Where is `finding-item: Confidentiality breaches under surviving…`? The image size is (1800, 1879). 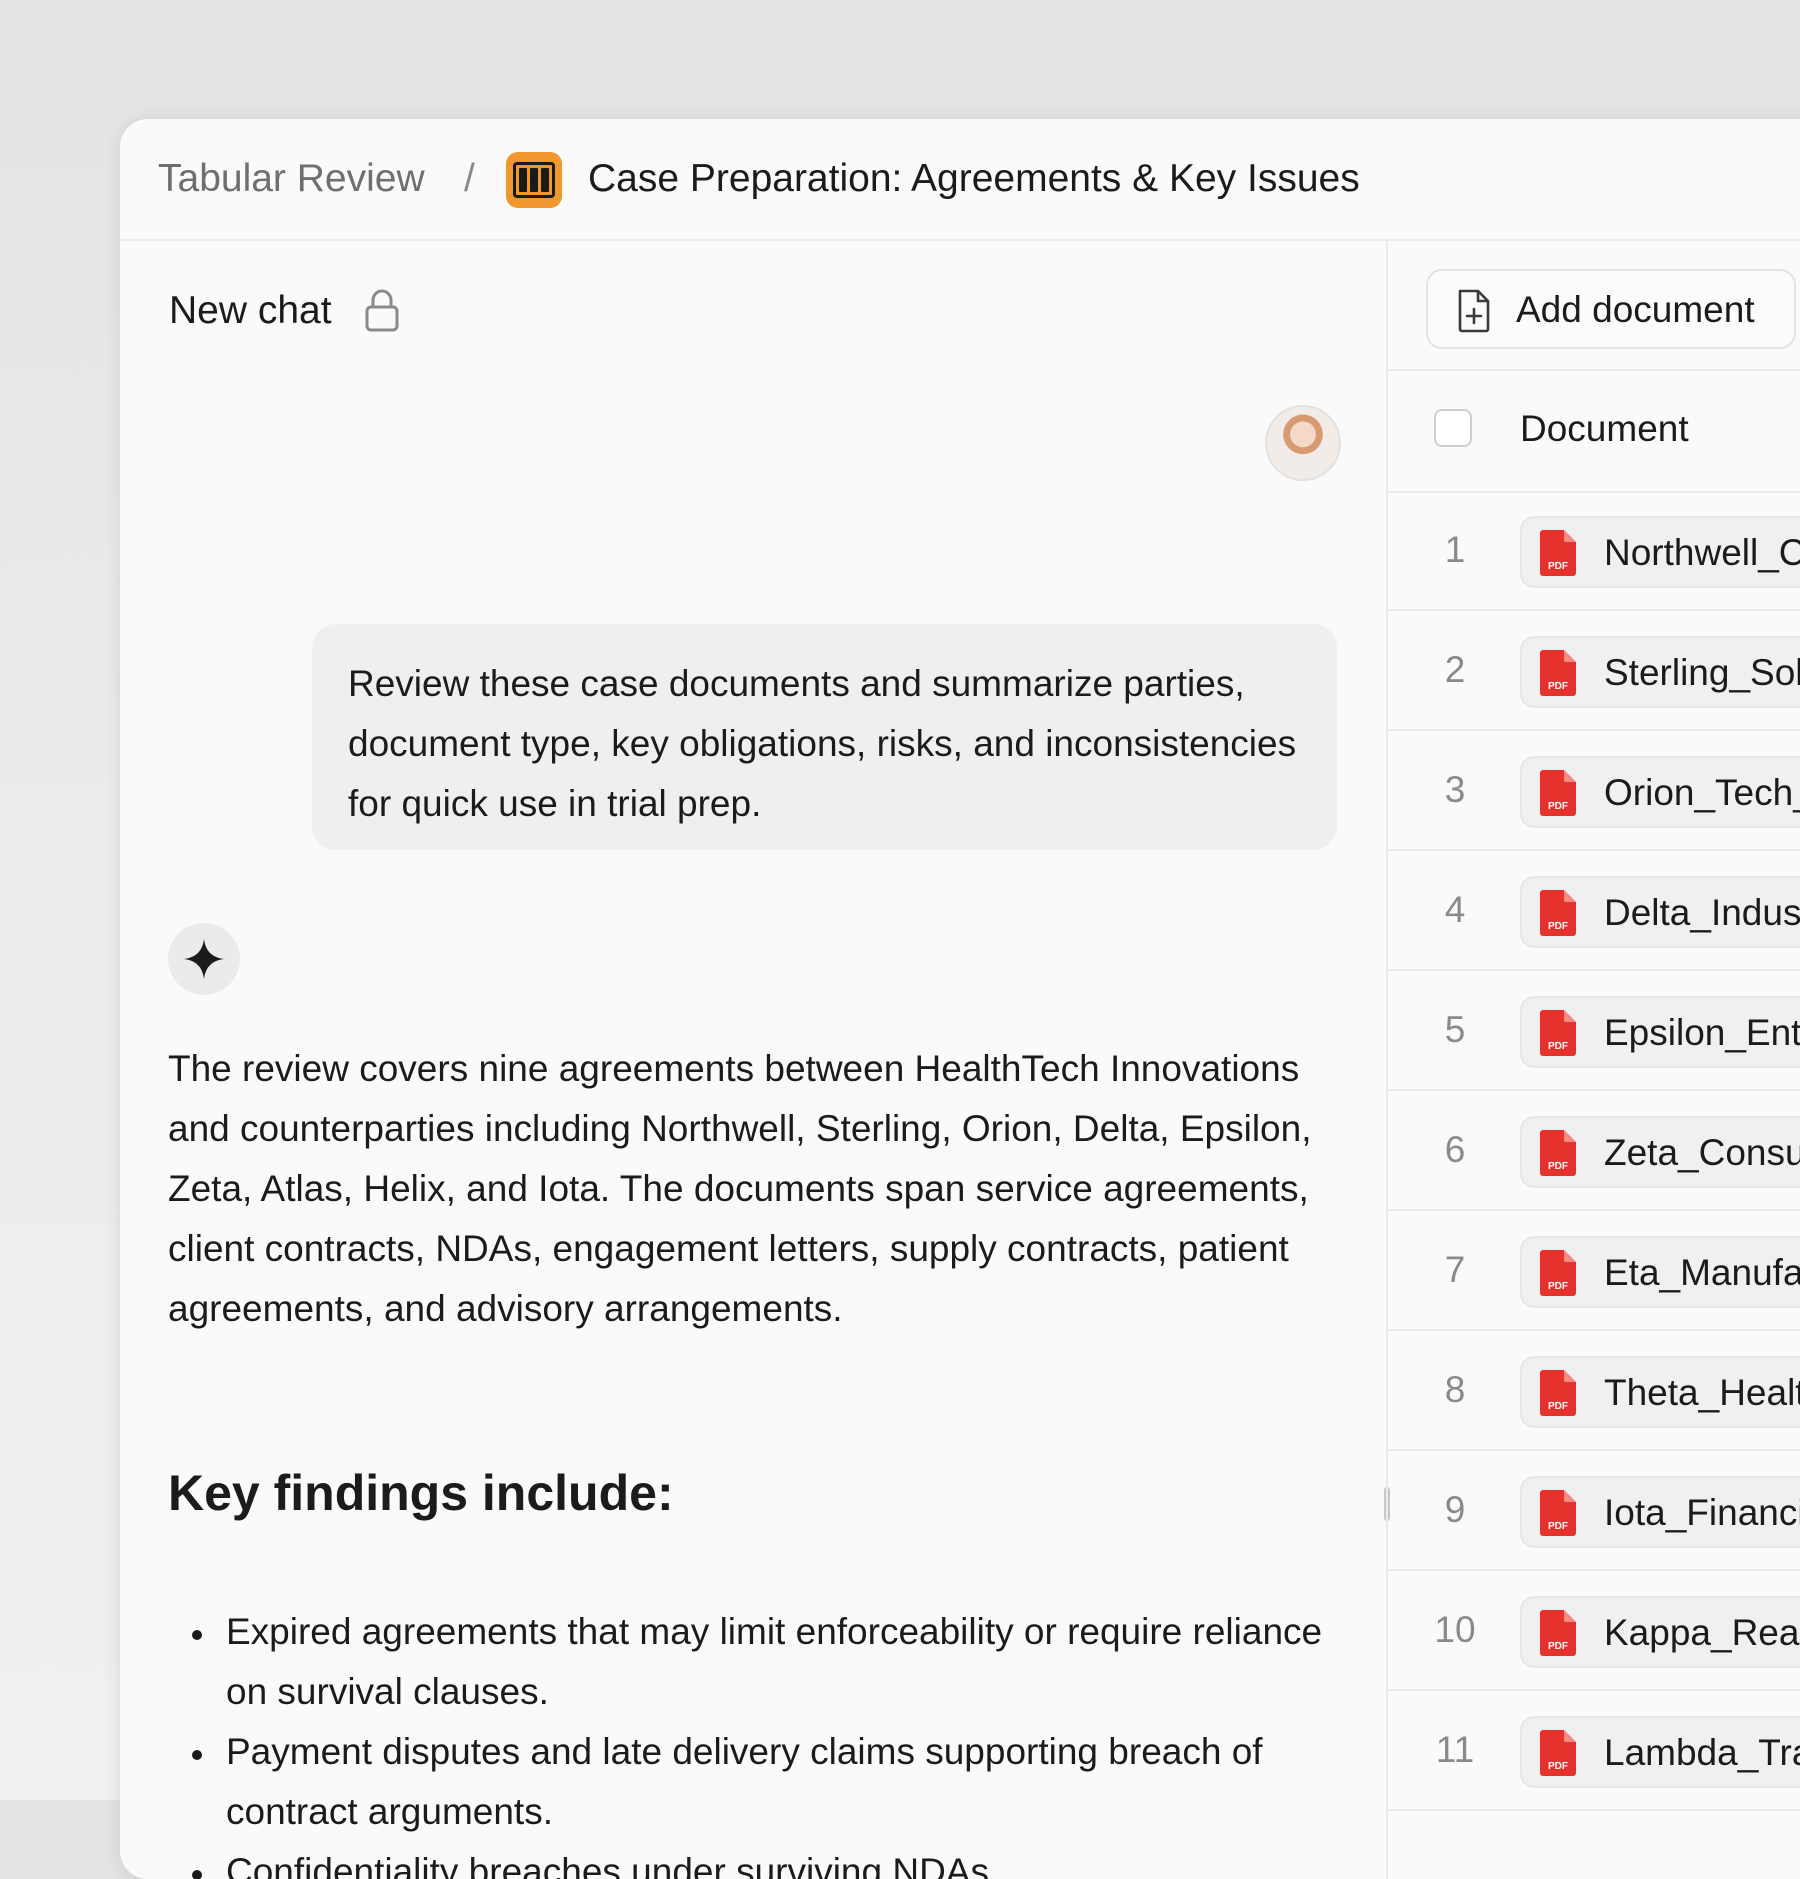
finding-item: Confidentiality breaches under surviving… is located at coordinates (758, 1860).